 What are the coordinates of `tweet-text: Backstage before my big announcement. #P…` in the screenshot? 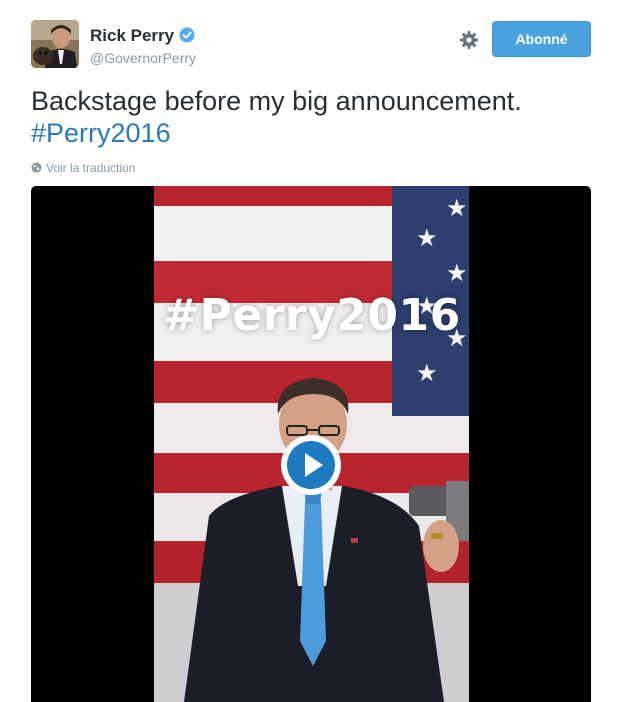 It's located at (311, 117).